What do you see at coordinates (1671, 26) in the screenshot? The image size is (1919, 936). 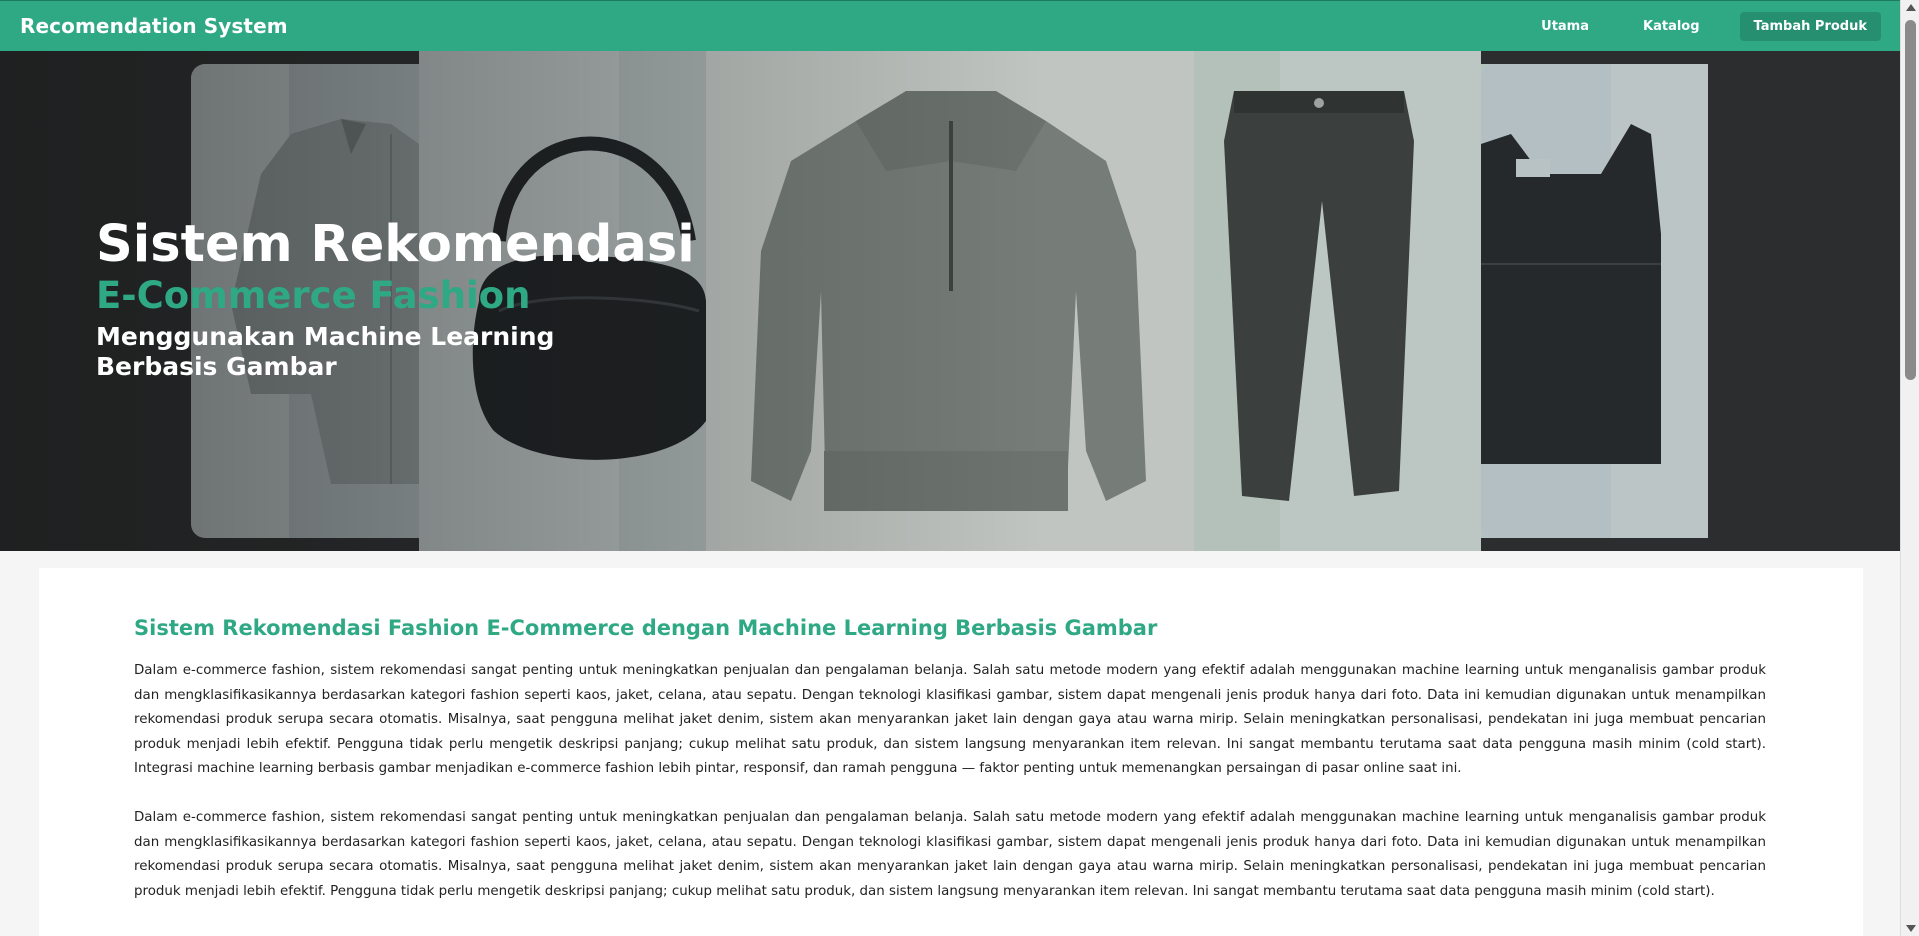 I see `nav-link-katalog: Katalog` at bounding box center [1671, 26].